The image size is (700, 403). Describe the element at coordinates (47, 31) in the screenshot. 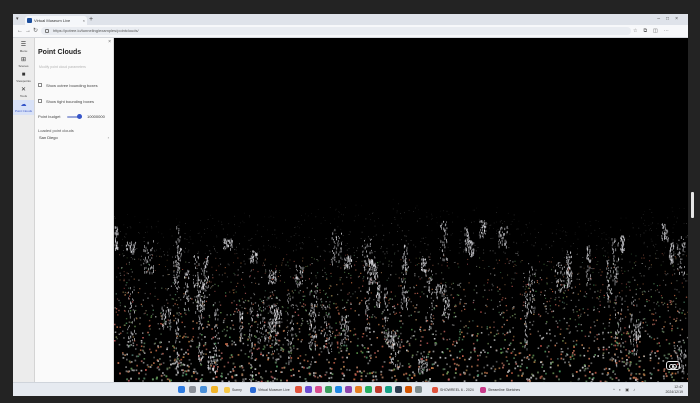

I see `lock-icon` at that location.